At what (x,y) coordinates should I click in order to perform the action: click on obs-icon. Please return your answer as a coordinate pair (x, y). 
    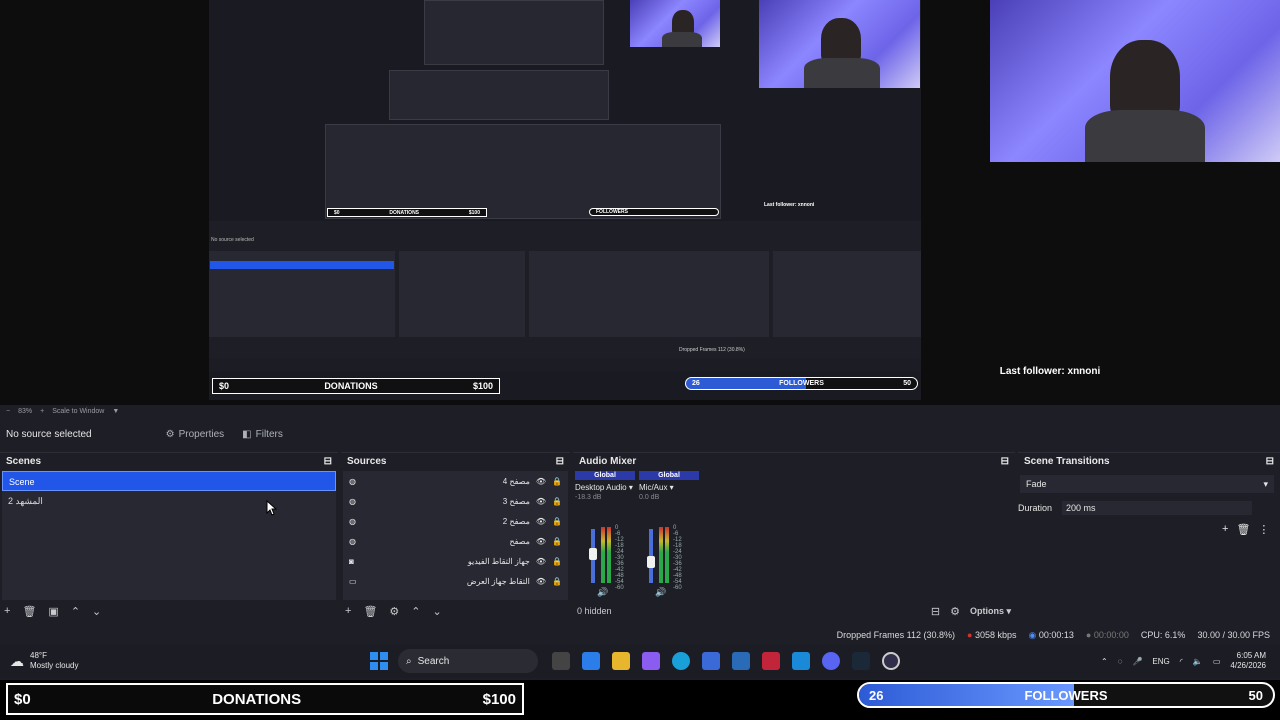
    Looking at the image, I should click on (891, 661).